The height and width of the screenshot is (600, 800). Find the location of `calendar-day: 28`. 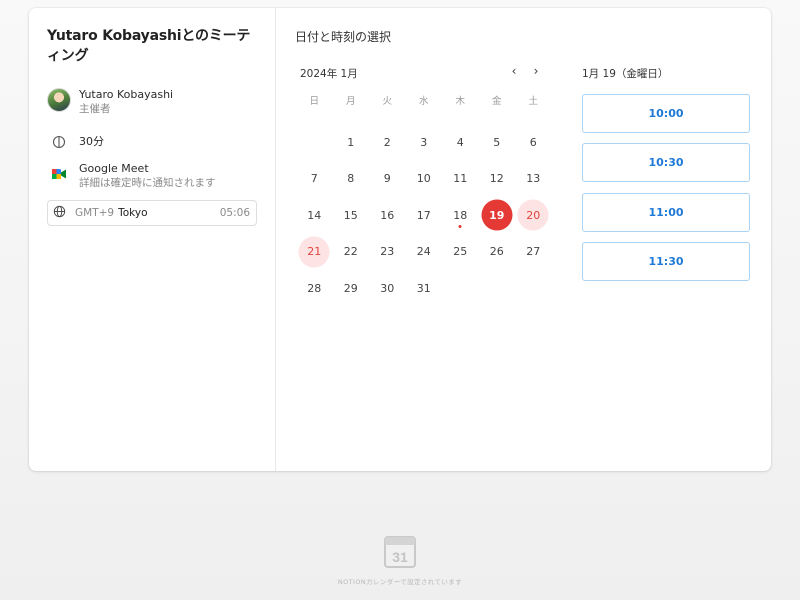

calendar-day: 28 is located at coordinates (314, 288).